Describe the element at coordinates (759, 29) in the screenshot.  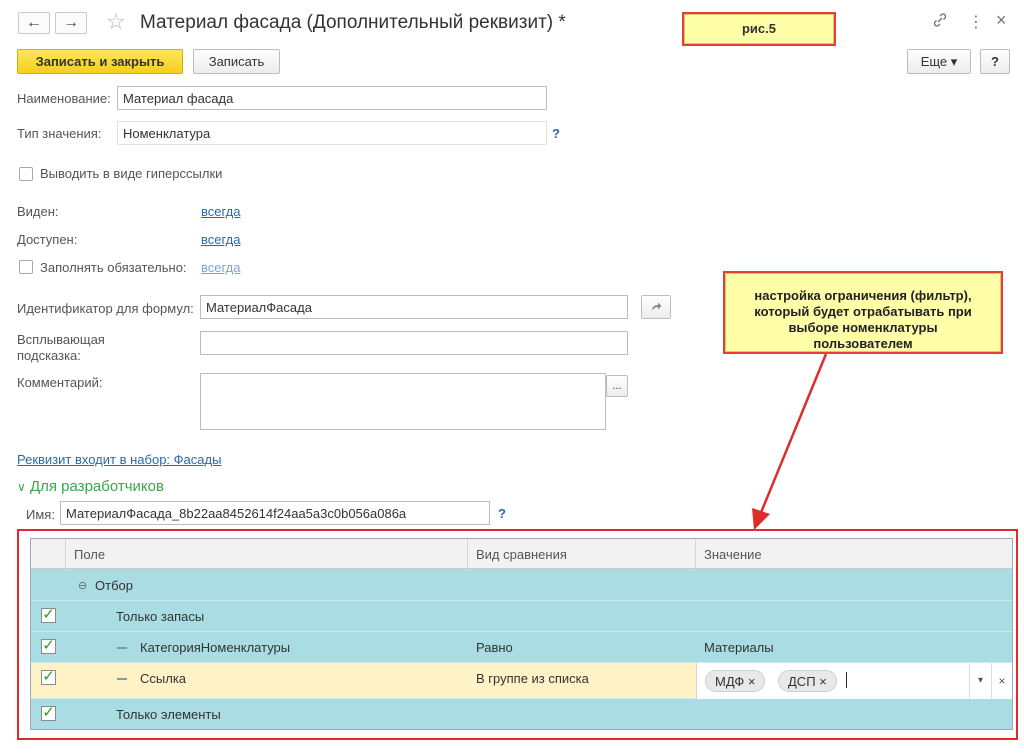
I see `figure-label: рис.5` at that location.